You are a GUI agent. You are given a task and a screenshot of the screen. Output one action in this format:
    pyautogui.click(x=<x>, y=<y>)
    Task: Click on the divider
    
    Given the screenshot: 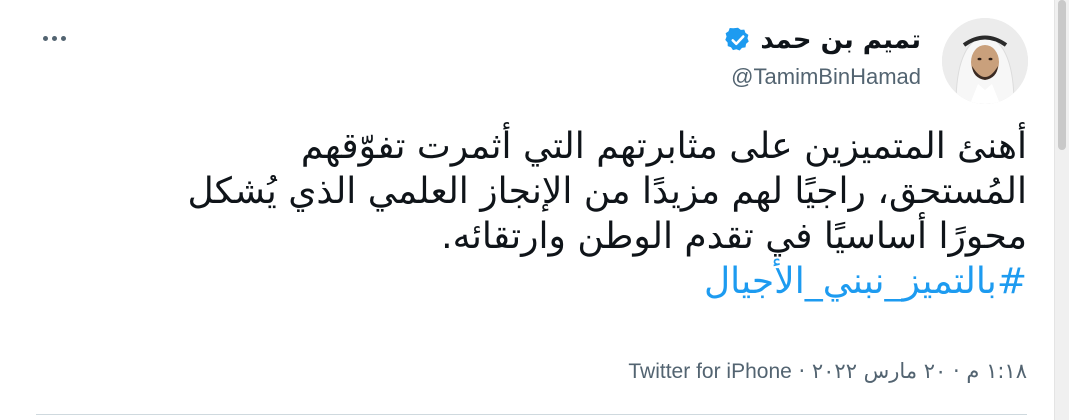 What is the action you would take?
    pyautogui.click(x=531, y=414)
    